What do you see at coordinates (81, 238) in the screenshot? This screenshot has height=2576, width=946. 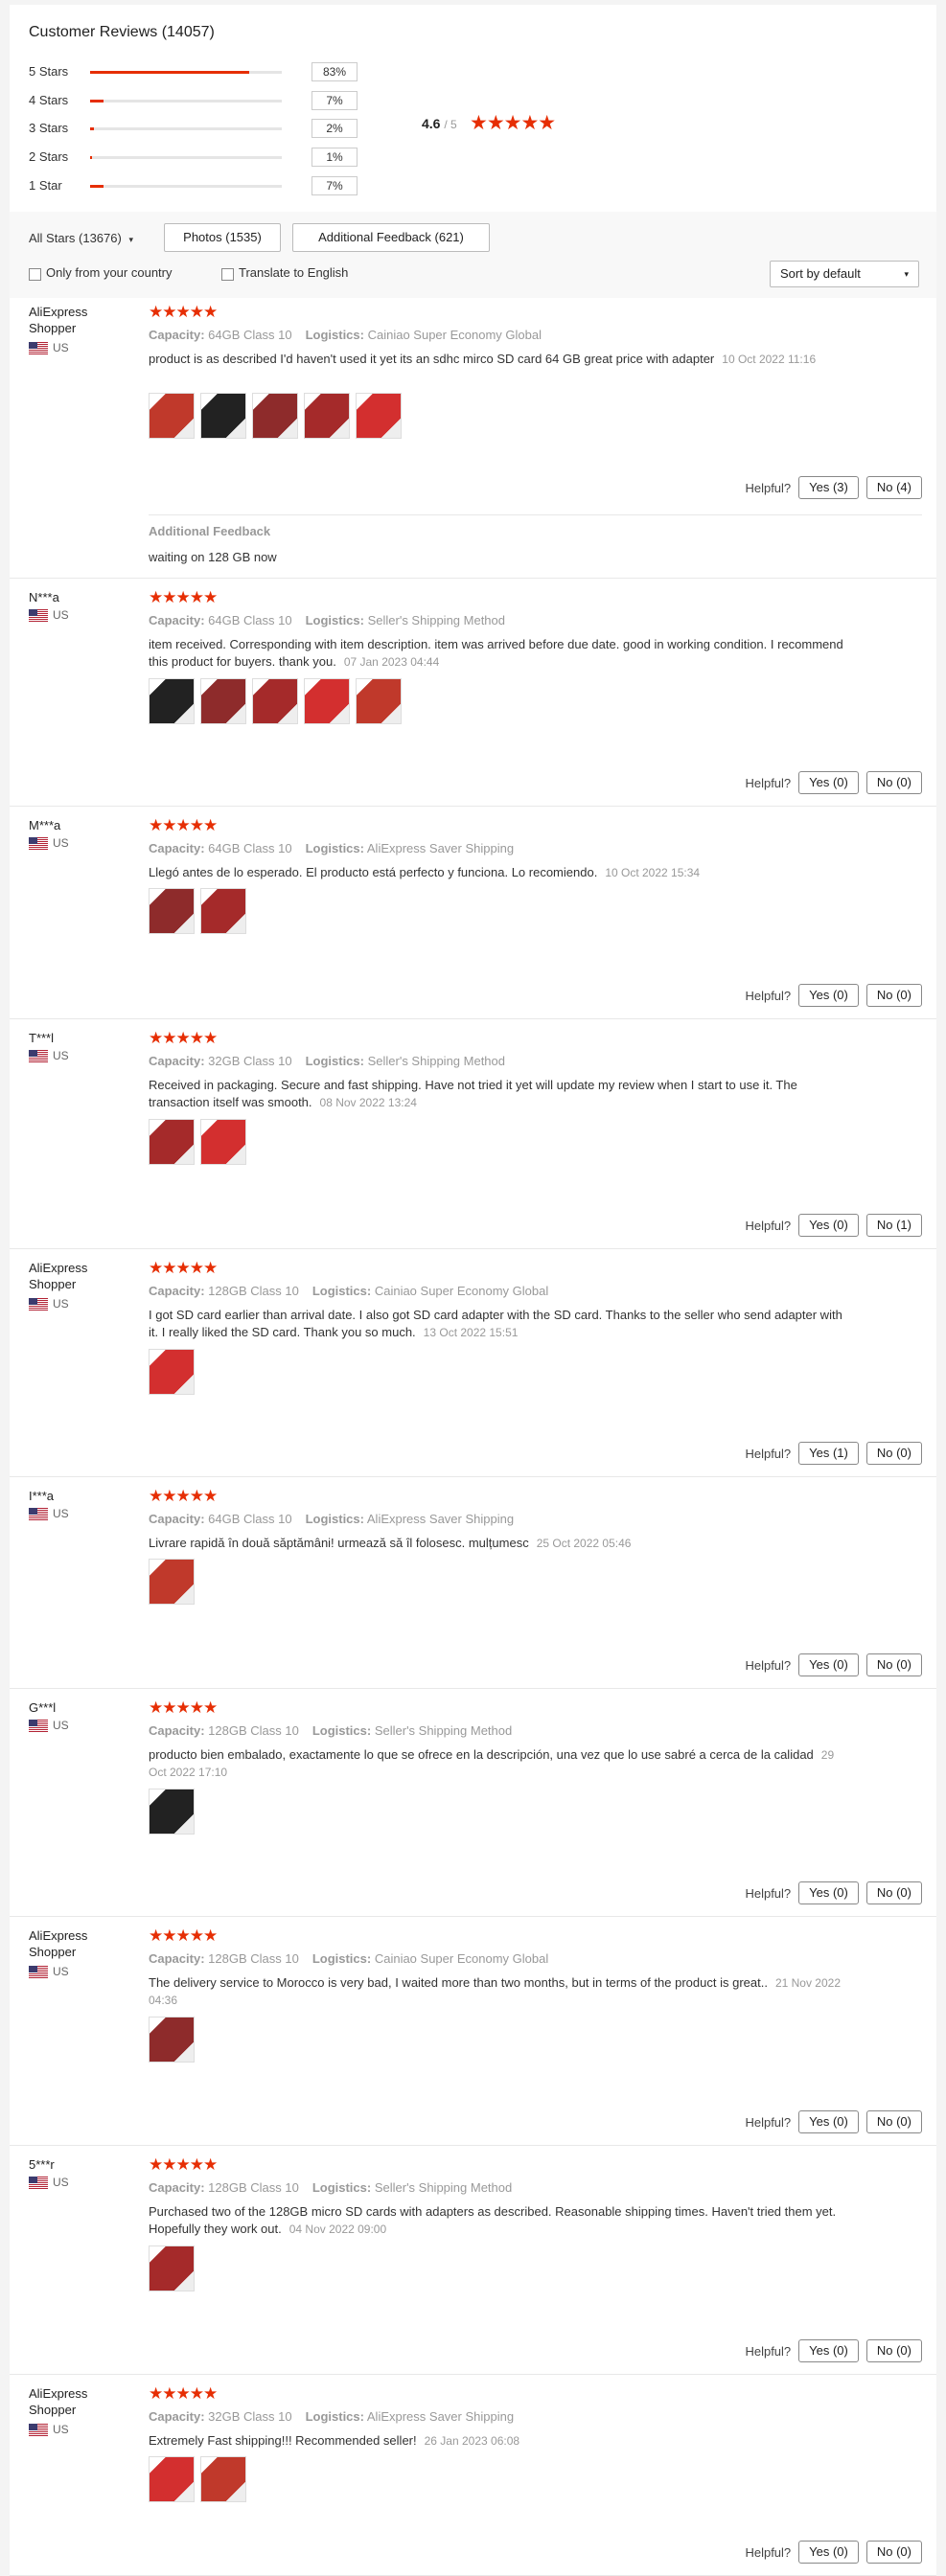 I see `all-stars-dropdown: All Stars (13676) ▾` at bounding box center [81, 238].